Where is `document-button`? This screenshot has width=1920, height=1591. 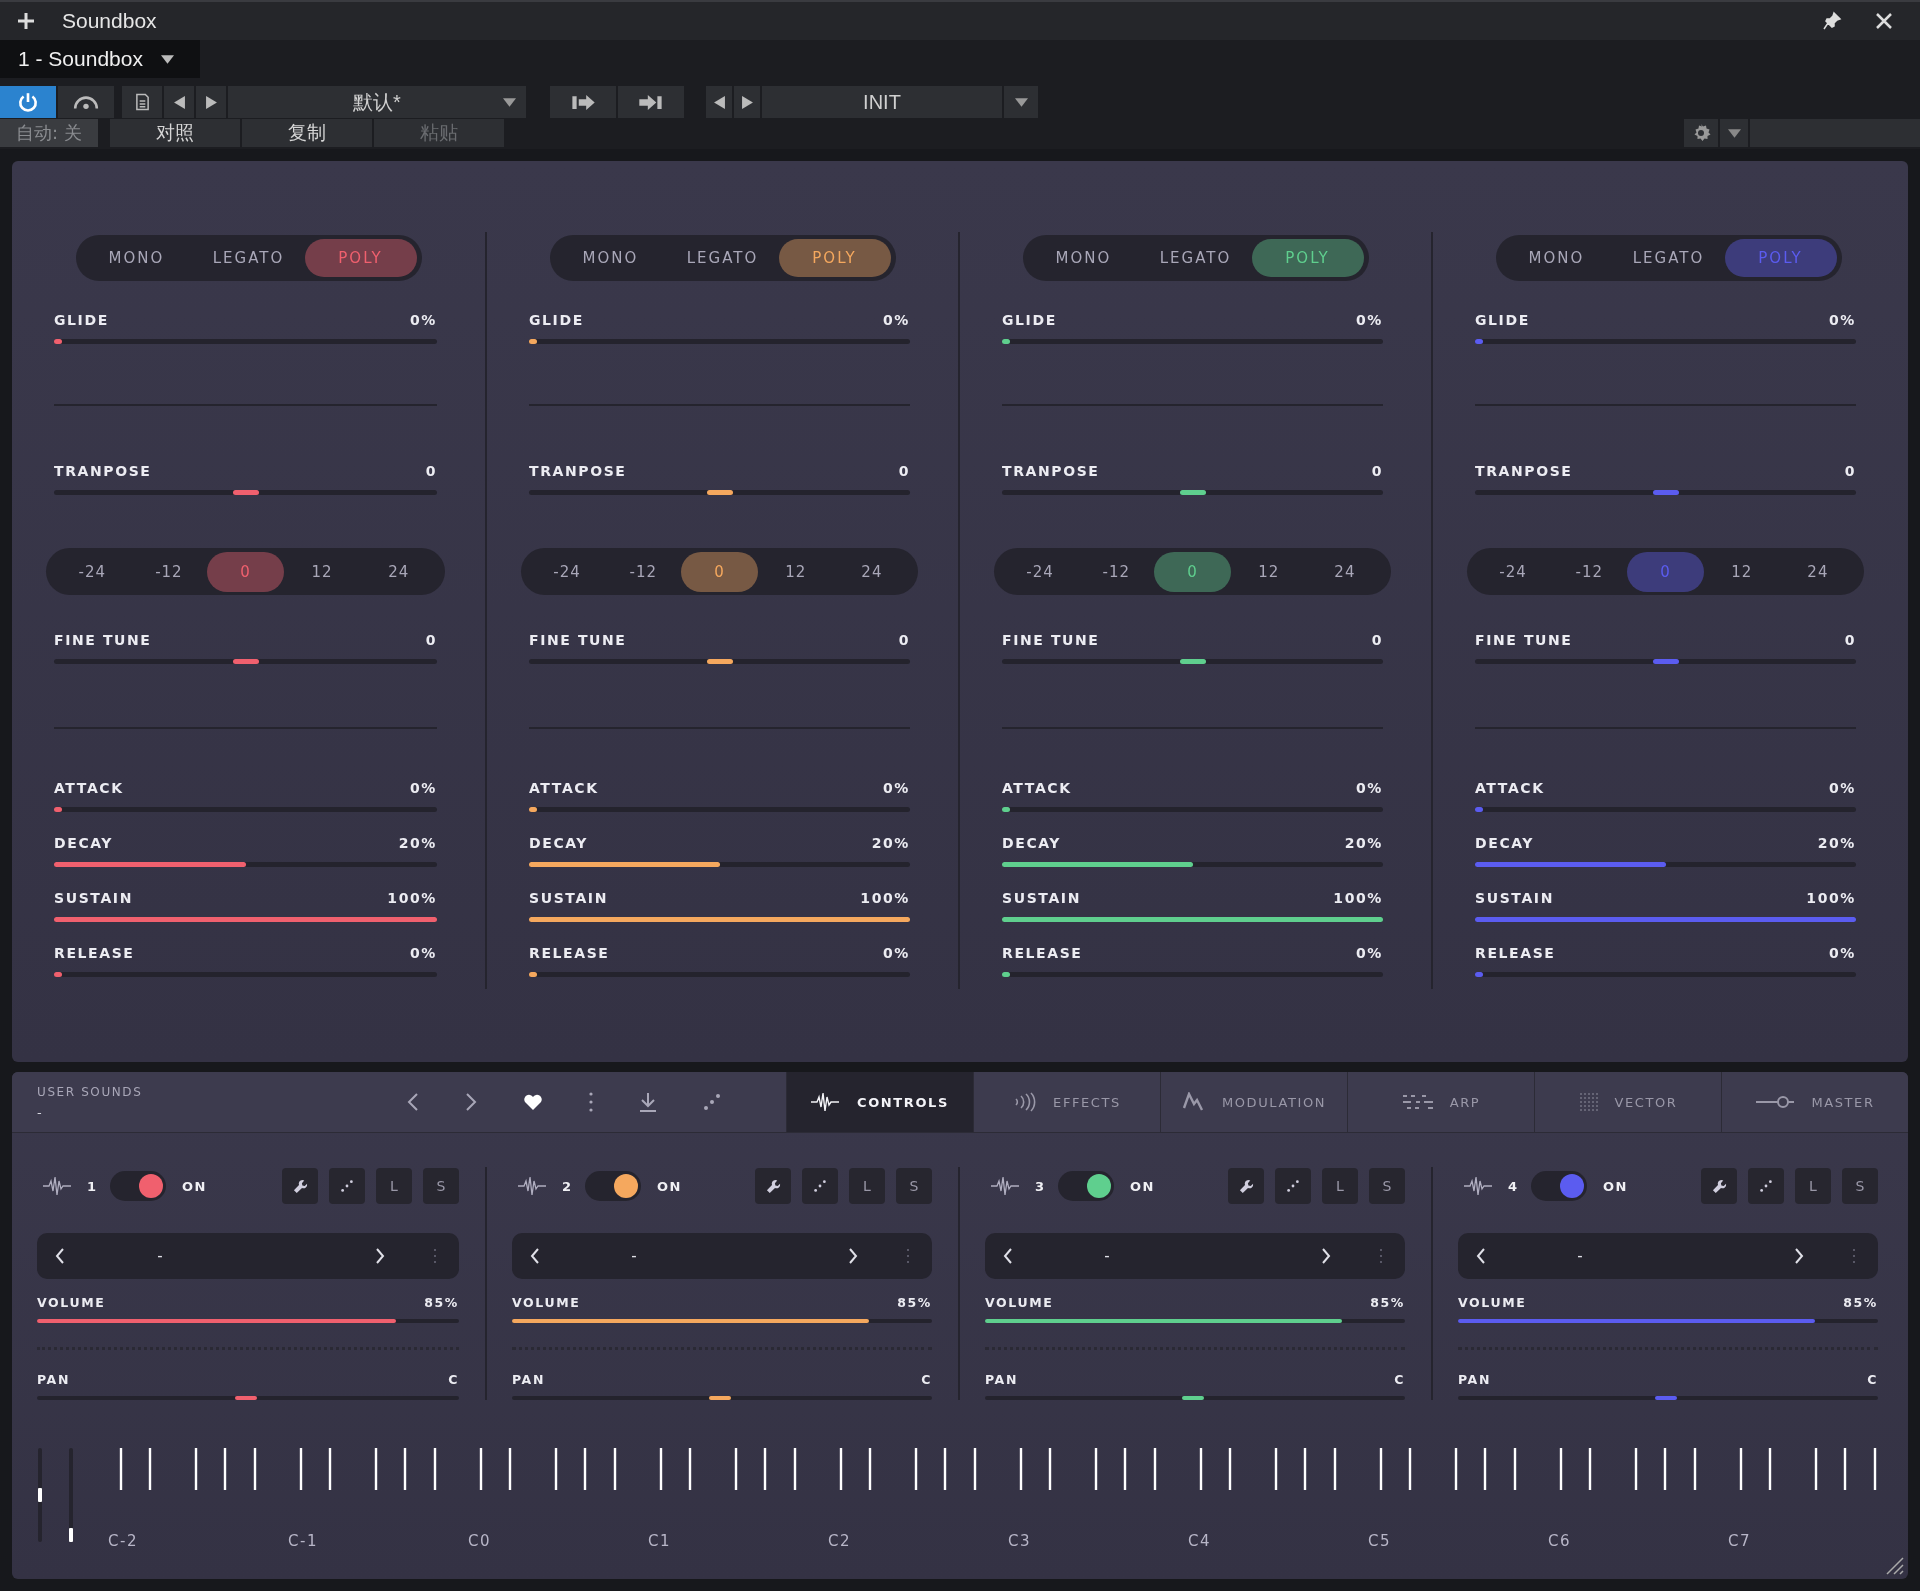
document-button is located at coordinates (142, 102).